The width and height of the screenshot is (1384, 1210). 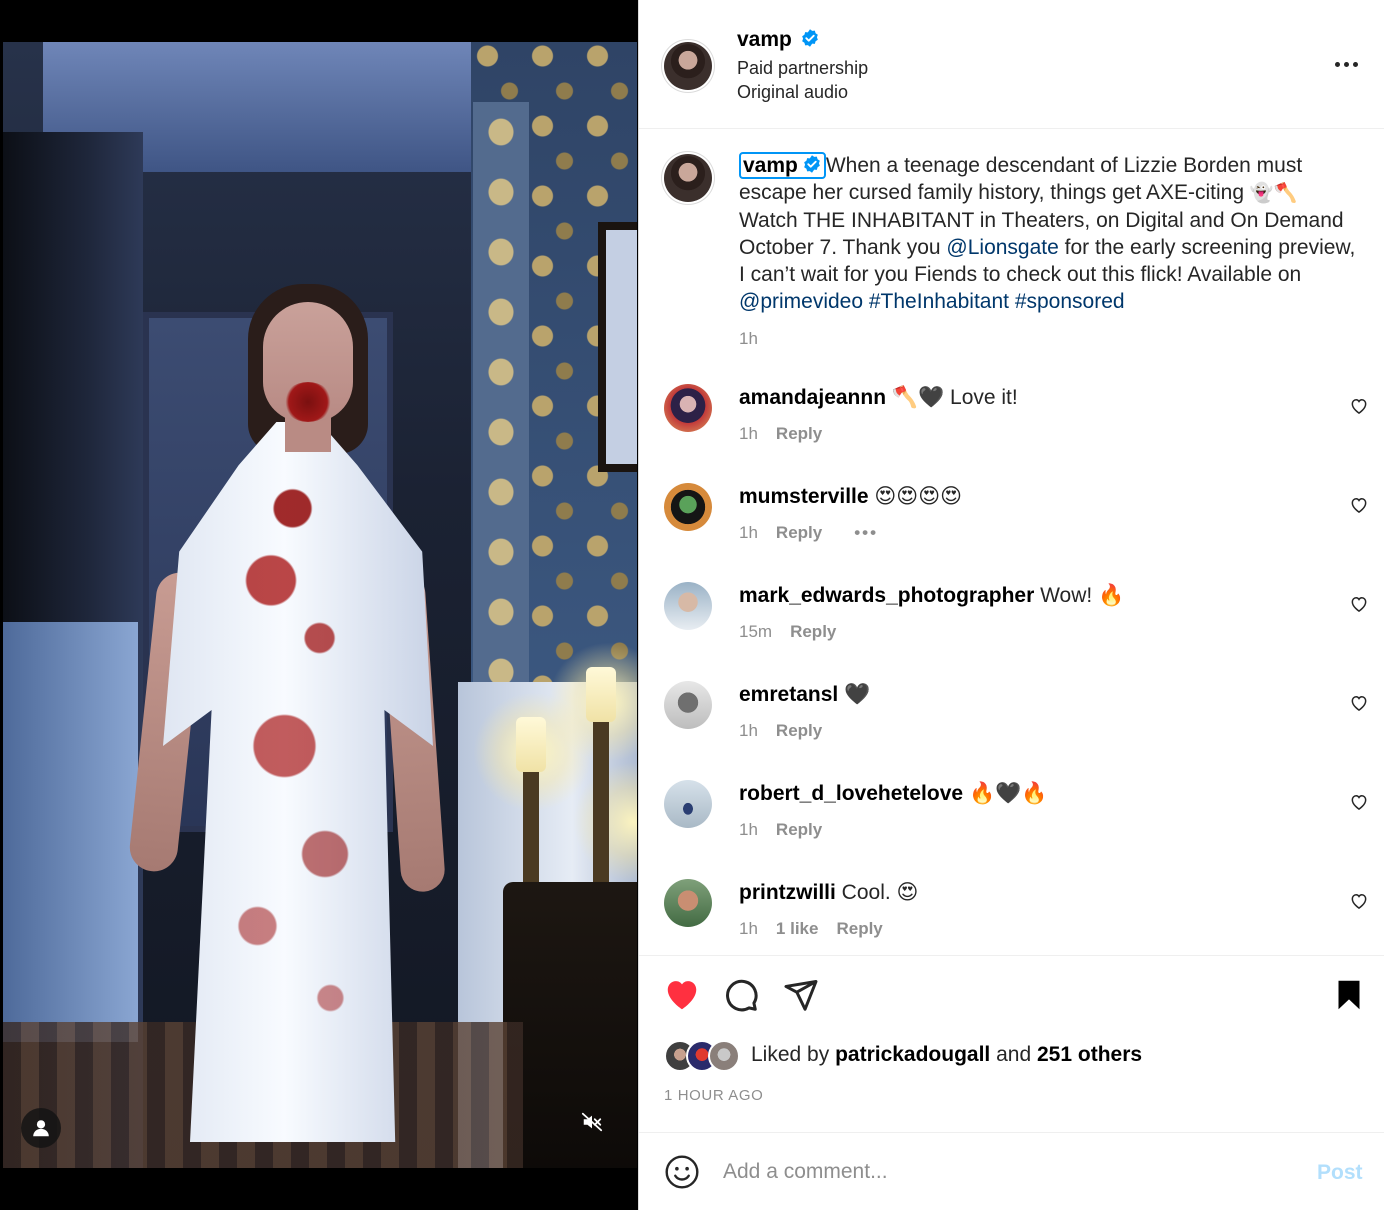 What do you see at coordinates (866, 532) in the screenshot?
I see `comment-more-button: •••` at bounding box center [866, 532].